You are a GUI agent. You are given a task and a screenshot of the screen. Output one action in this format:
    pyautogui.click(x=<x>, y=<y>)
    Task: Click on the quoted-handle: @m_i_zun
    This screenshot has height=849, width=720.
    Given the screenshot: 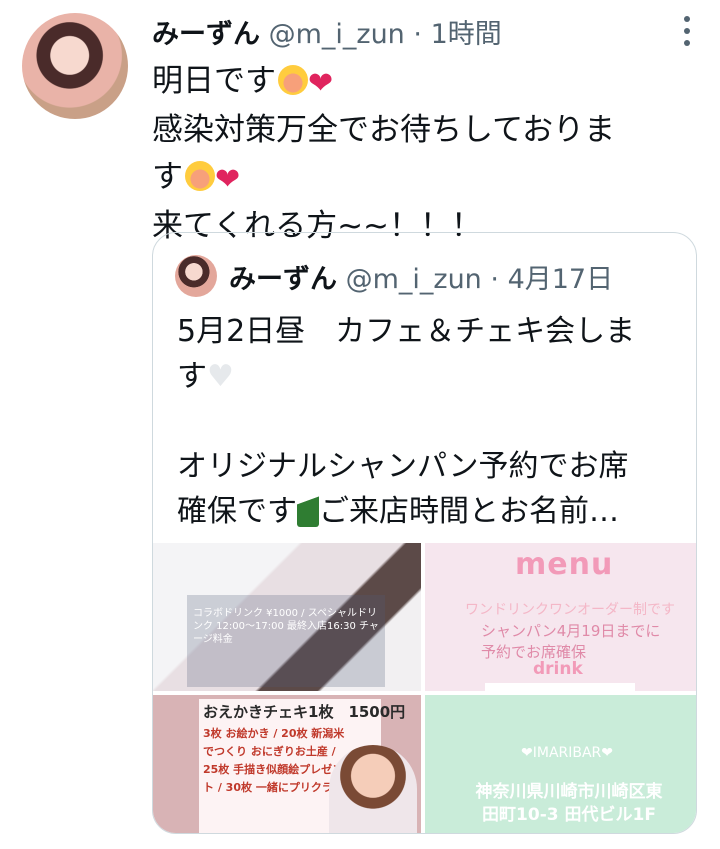 What is the action you would take?
    pyautogui.click(x=413, y=279)
    